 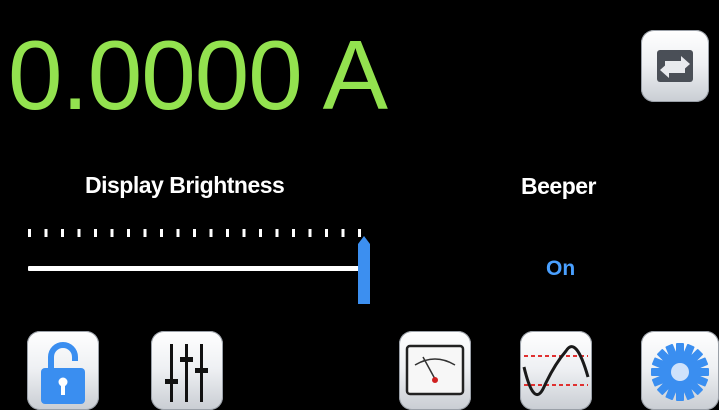 I want to click on waveform-icon, so click(x=556, y=370).